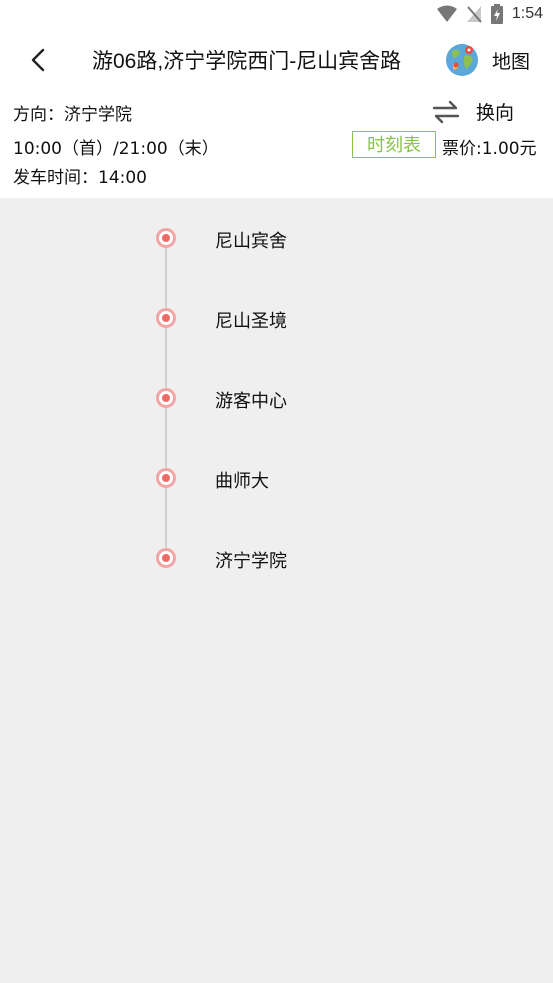  I want to click on back-arrow-icon, so click(40, 60).